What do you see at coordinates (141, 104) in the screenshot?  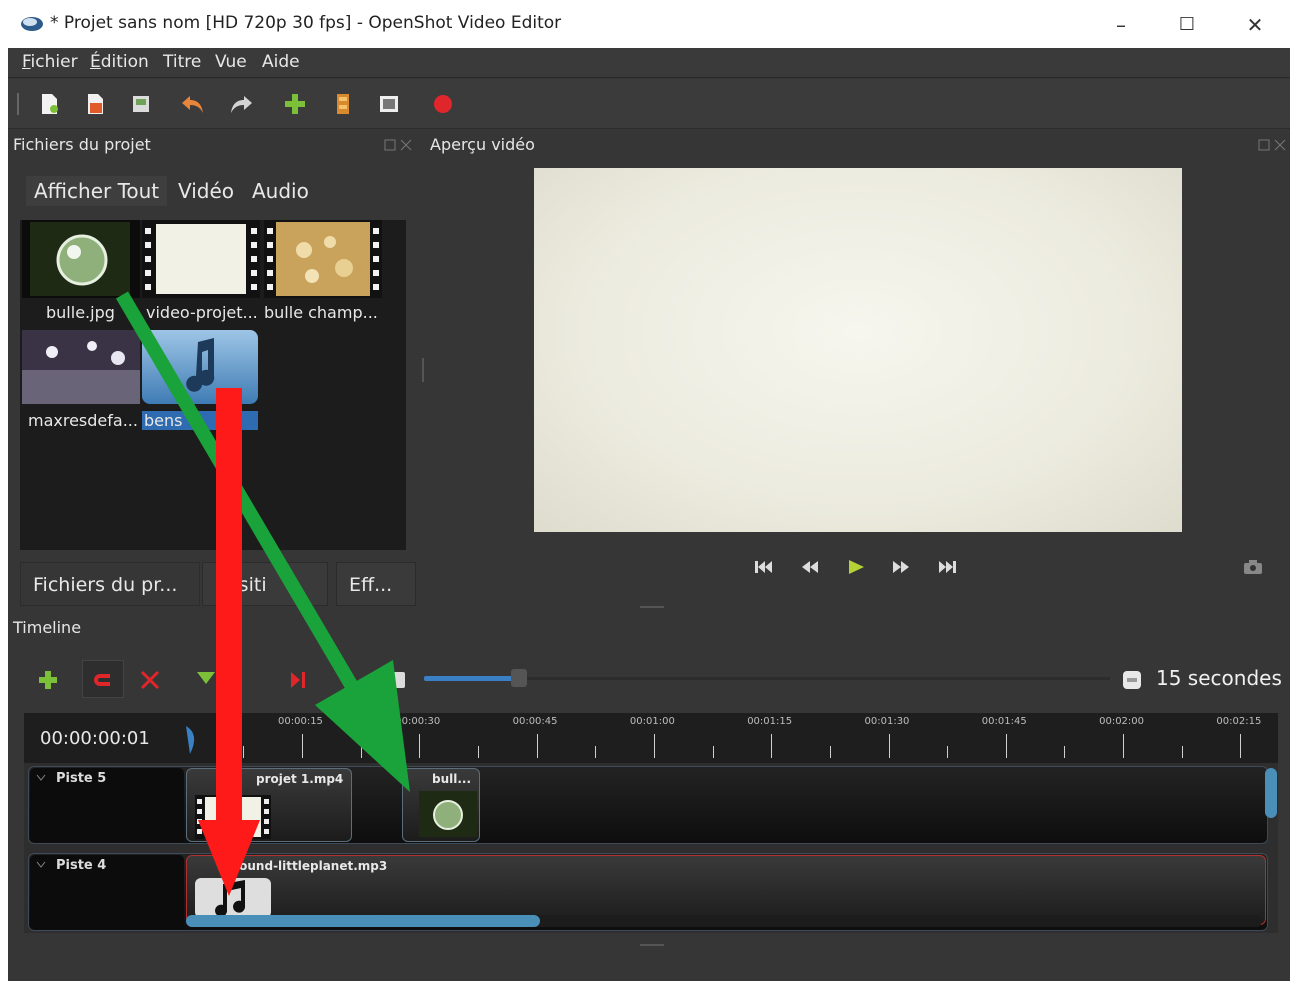 I see `save-project-icon` at bounding box center [141, 104].